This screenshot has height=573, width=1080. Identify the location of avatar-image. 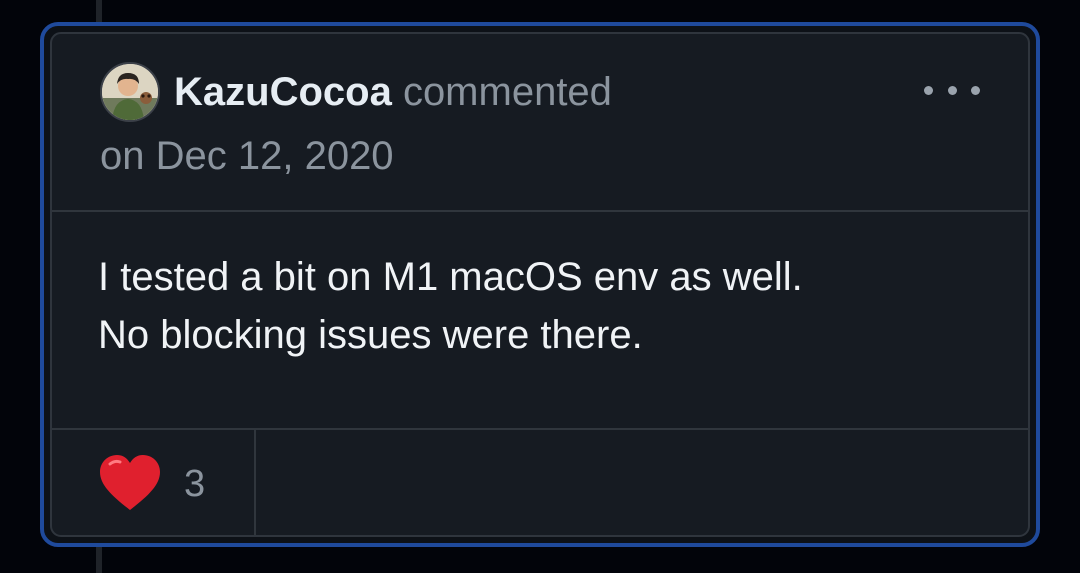
(130, 92).